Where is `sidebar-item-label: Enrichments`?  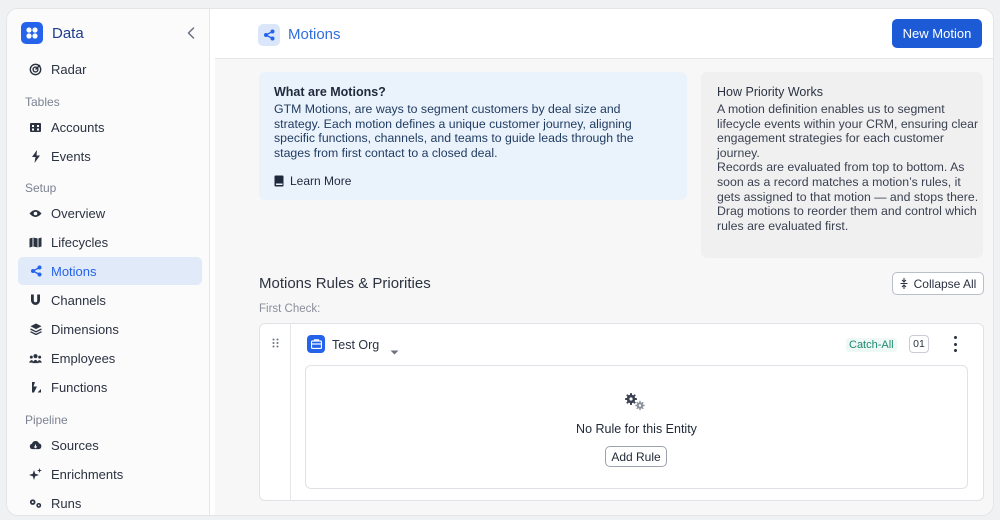 sidebar-item-label: Enrichments is located at coordinates (87, 474).